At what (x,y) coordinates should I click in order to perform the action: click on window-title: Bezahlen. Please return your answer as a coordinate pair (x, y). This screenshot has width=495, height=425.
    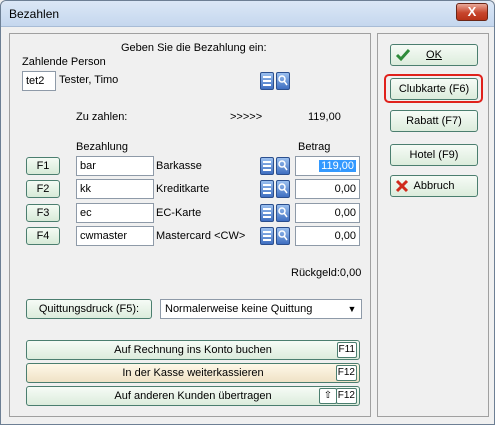
    Looking at the image, I should click on (34, 14).